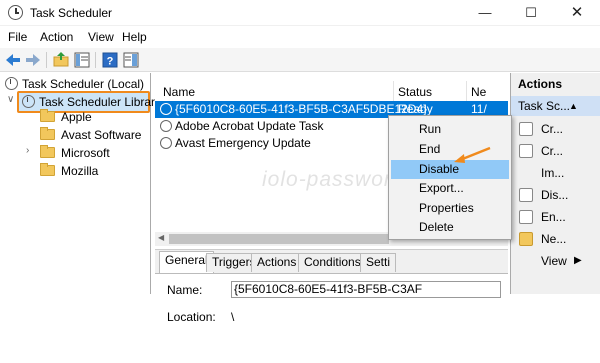 The image size is (600, 363). I want to click on toolbar: ?, so click(300, 60).